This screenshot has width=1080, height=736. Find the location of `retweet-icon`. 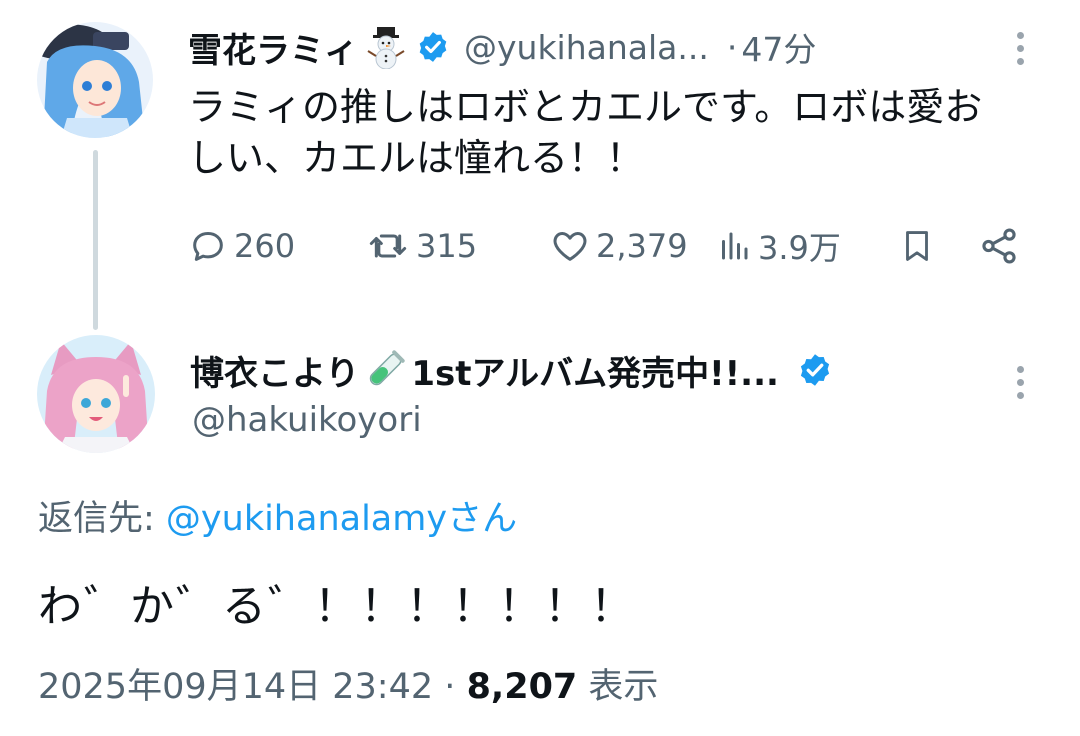

retweet-icon is located at coordinates (388, 246).